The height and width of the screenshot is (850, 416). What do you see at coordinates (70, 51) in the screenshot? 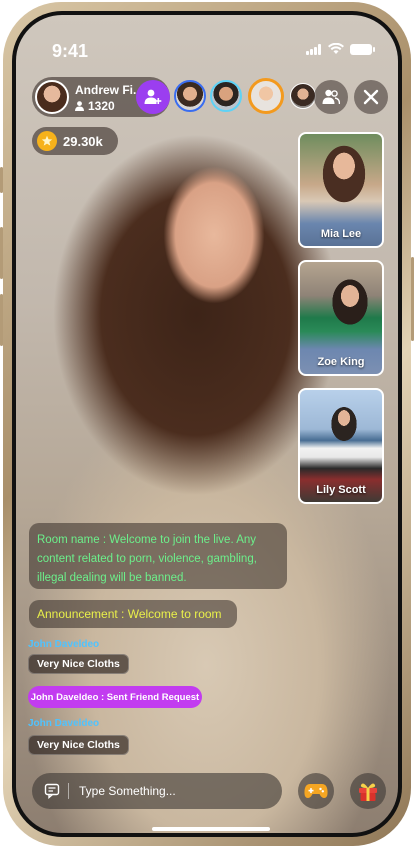
I see `status-time: 9:41` at bounding box center [70, 51].